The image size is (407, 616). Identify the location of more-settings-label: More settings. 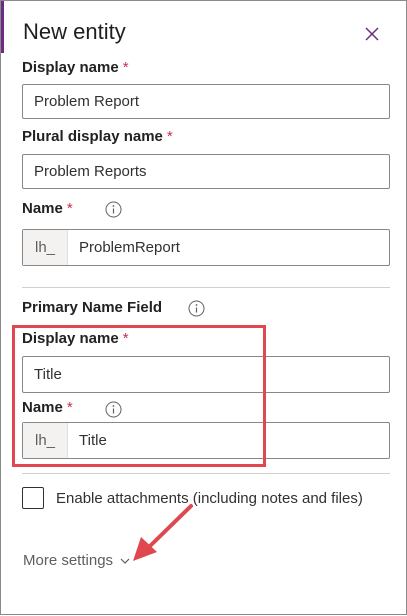
(68, 560).